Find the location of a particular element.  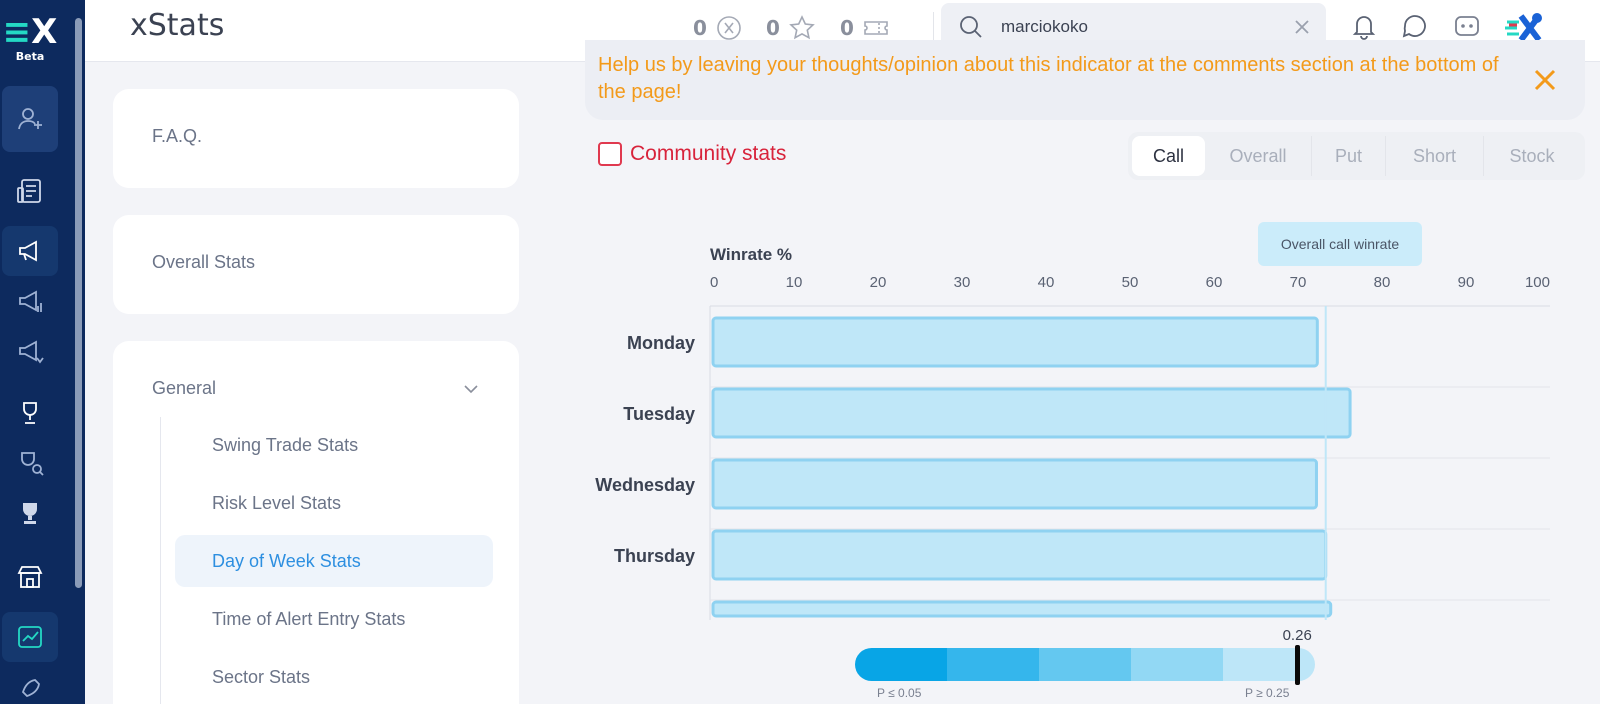

x-coin-counter: 0 is located at coordinates (718, 28).